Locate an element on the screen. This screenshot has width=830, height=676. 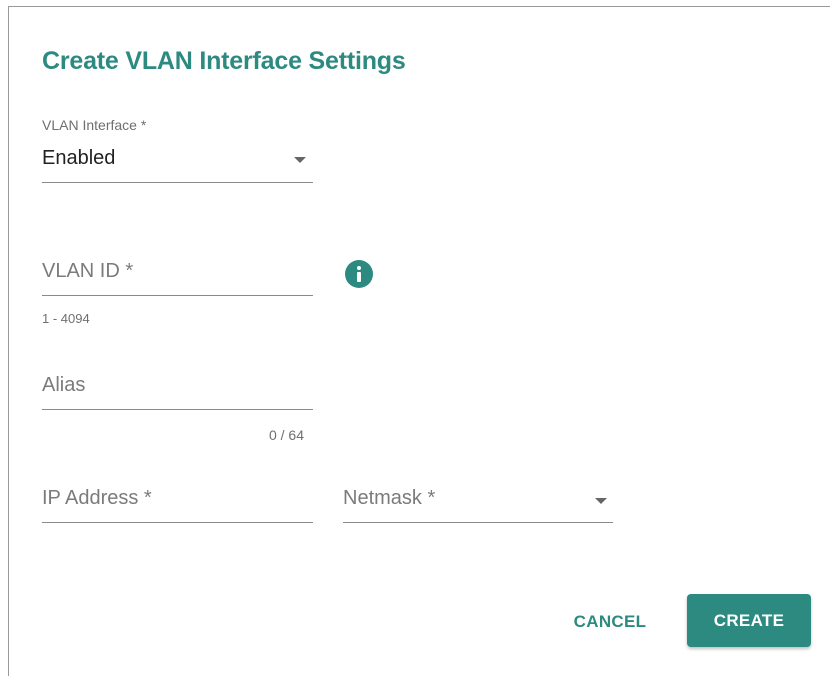
vlan-interface-select: VLAN Interface * Enabled is located at coordinates (177, 151).